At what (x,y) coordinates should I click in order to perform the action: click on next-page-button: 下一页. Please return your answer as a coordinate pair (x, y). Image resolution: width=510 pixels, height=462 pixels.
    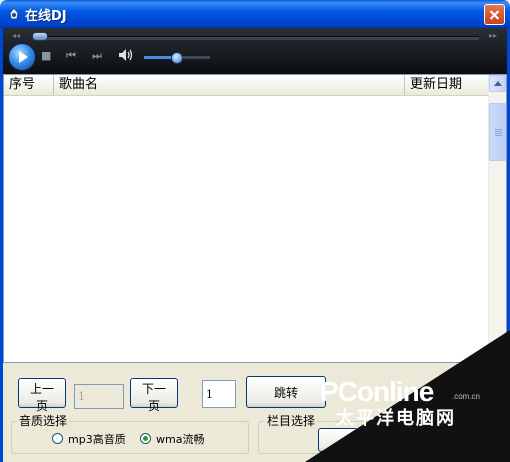
    Looking at the image, I should click on (154, 395).